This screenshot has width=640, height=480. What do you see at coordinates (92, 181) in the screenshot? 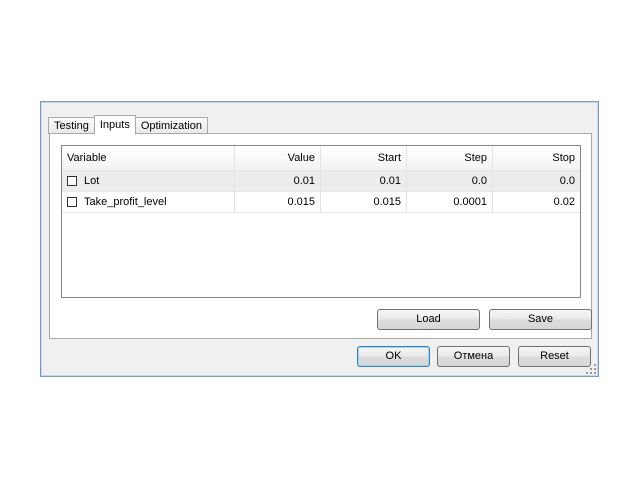
I see `variable-name: Lot` at bounding box center [92, 181].